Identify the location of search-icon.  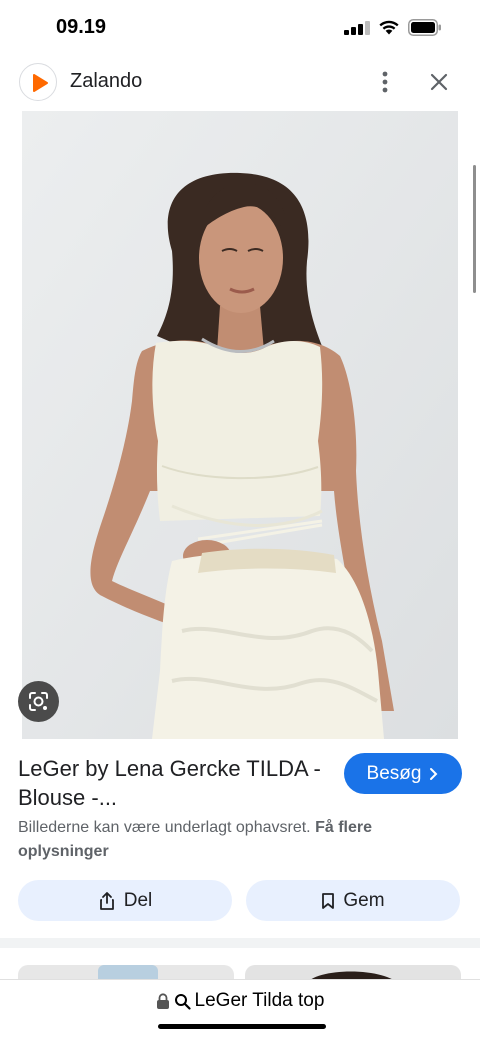
(182, 1001).